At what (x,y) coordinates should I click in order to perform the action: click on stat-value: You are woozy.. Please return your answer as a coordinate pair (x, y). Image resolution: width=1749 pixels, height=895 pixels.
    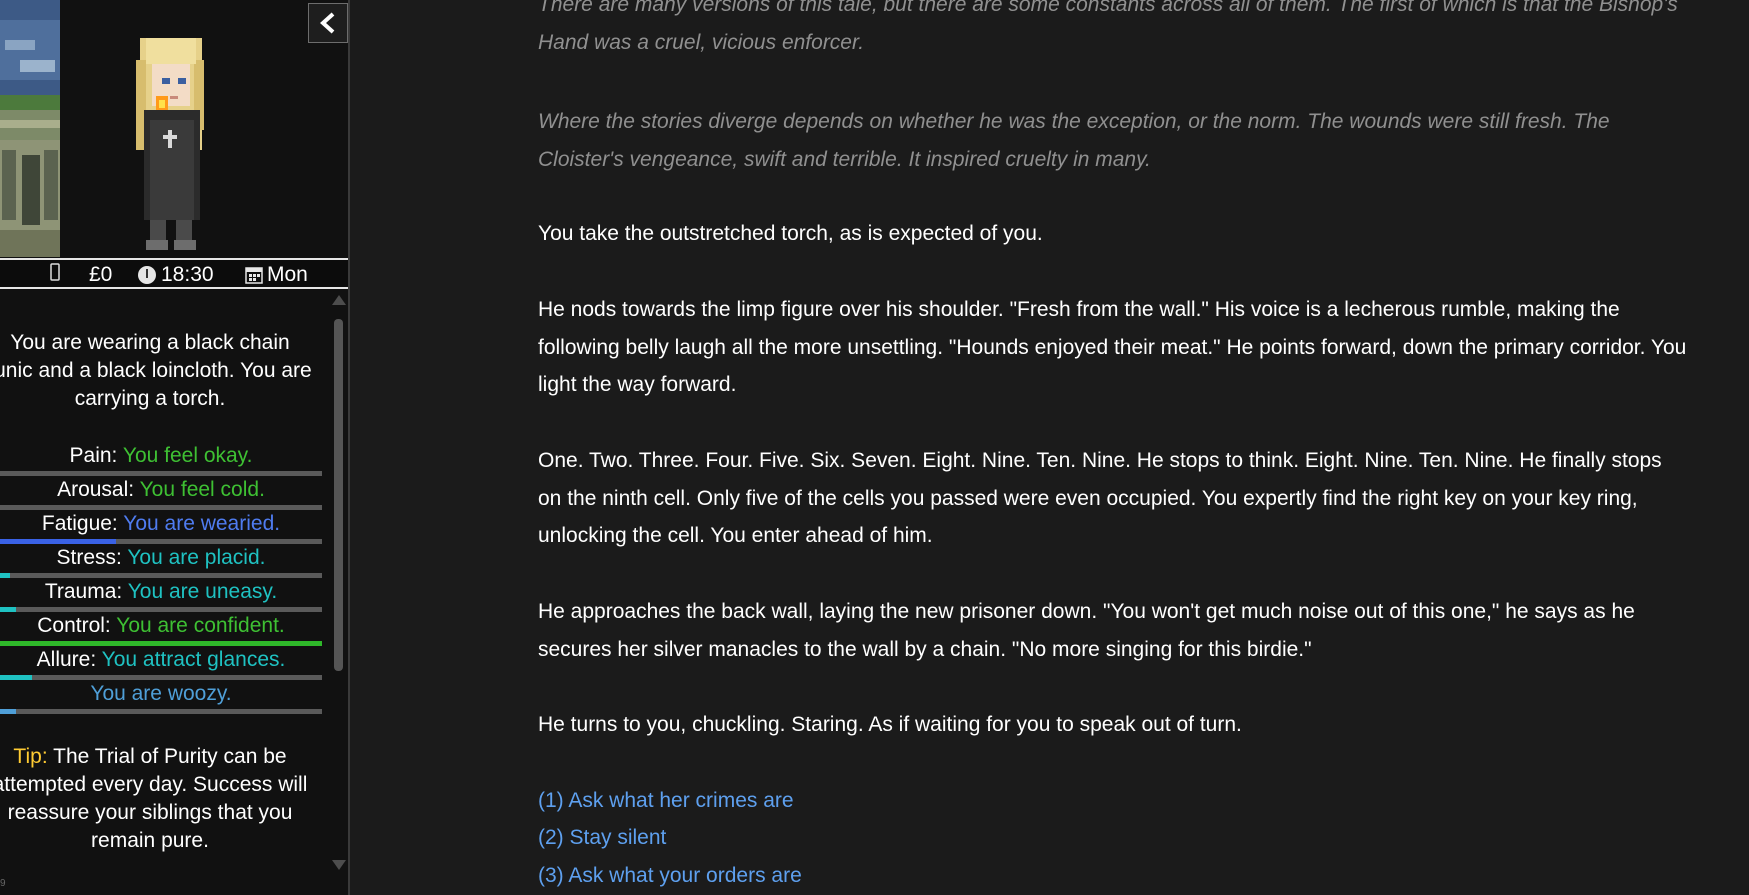
    Looking at the image, I should click on (161, 693).